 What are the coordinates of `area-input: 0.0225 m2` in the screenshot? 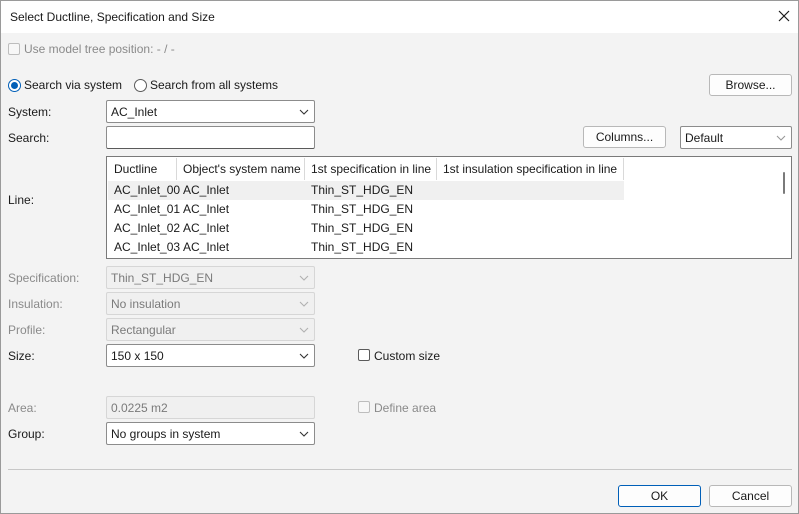 It's located at (210, 407).